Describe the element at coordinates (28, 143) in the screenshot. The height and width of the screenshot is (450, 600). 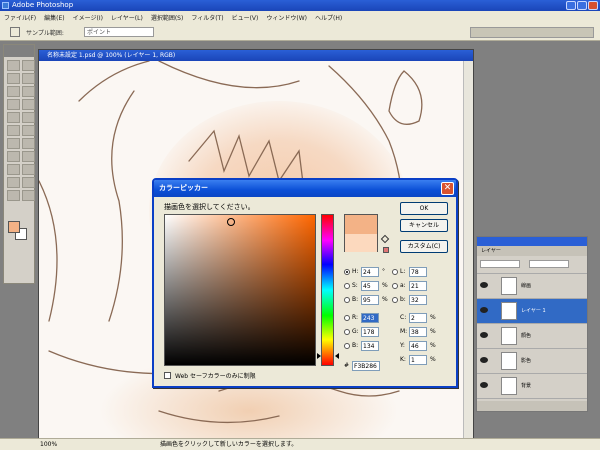
I see `dodge-tool-icon` at that location.